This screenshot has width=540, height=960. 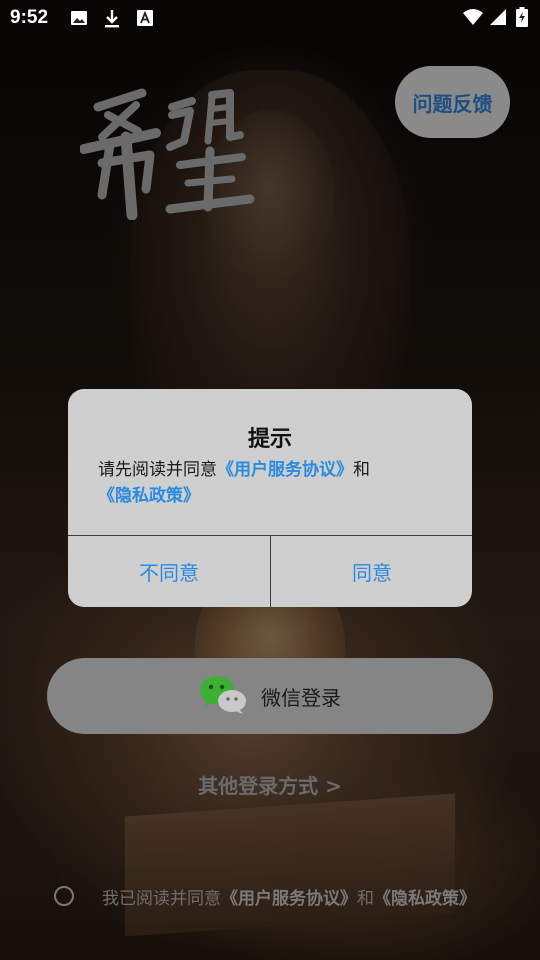 I want to click on dialog-title: 提示, so click(x=269, y=439).